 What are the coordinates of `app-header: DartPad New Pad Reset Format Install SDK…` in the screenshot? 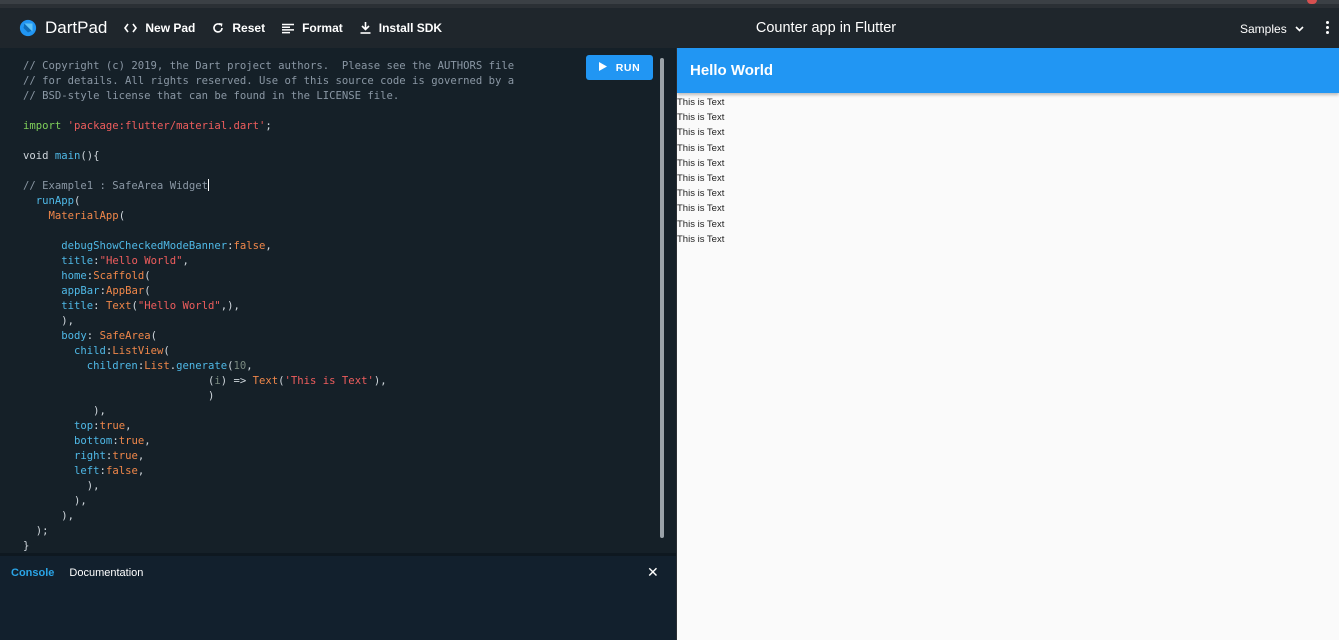 It's located at (669, 28).